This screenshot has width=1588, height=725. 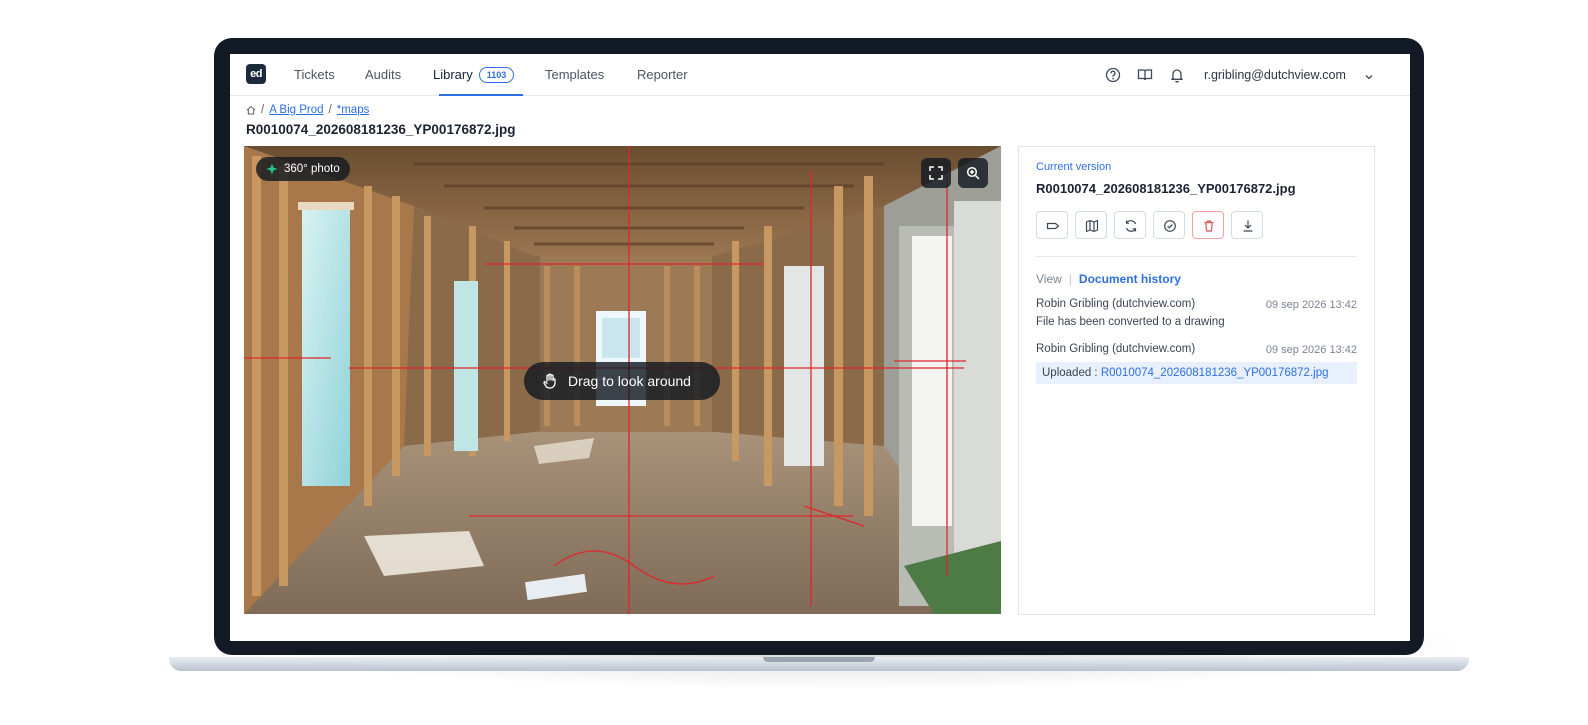 I want to click on delete-button, so click(x=1208, y=225).